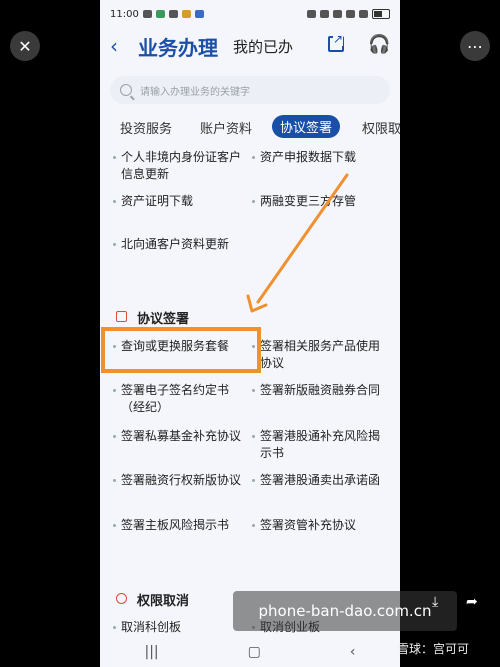 The height and width of the screenshot is (667, 500). What do you see at coordinates (472, 602) in the screenshot?
I see `share-icon: ➦` at bounding box center [472, 602].